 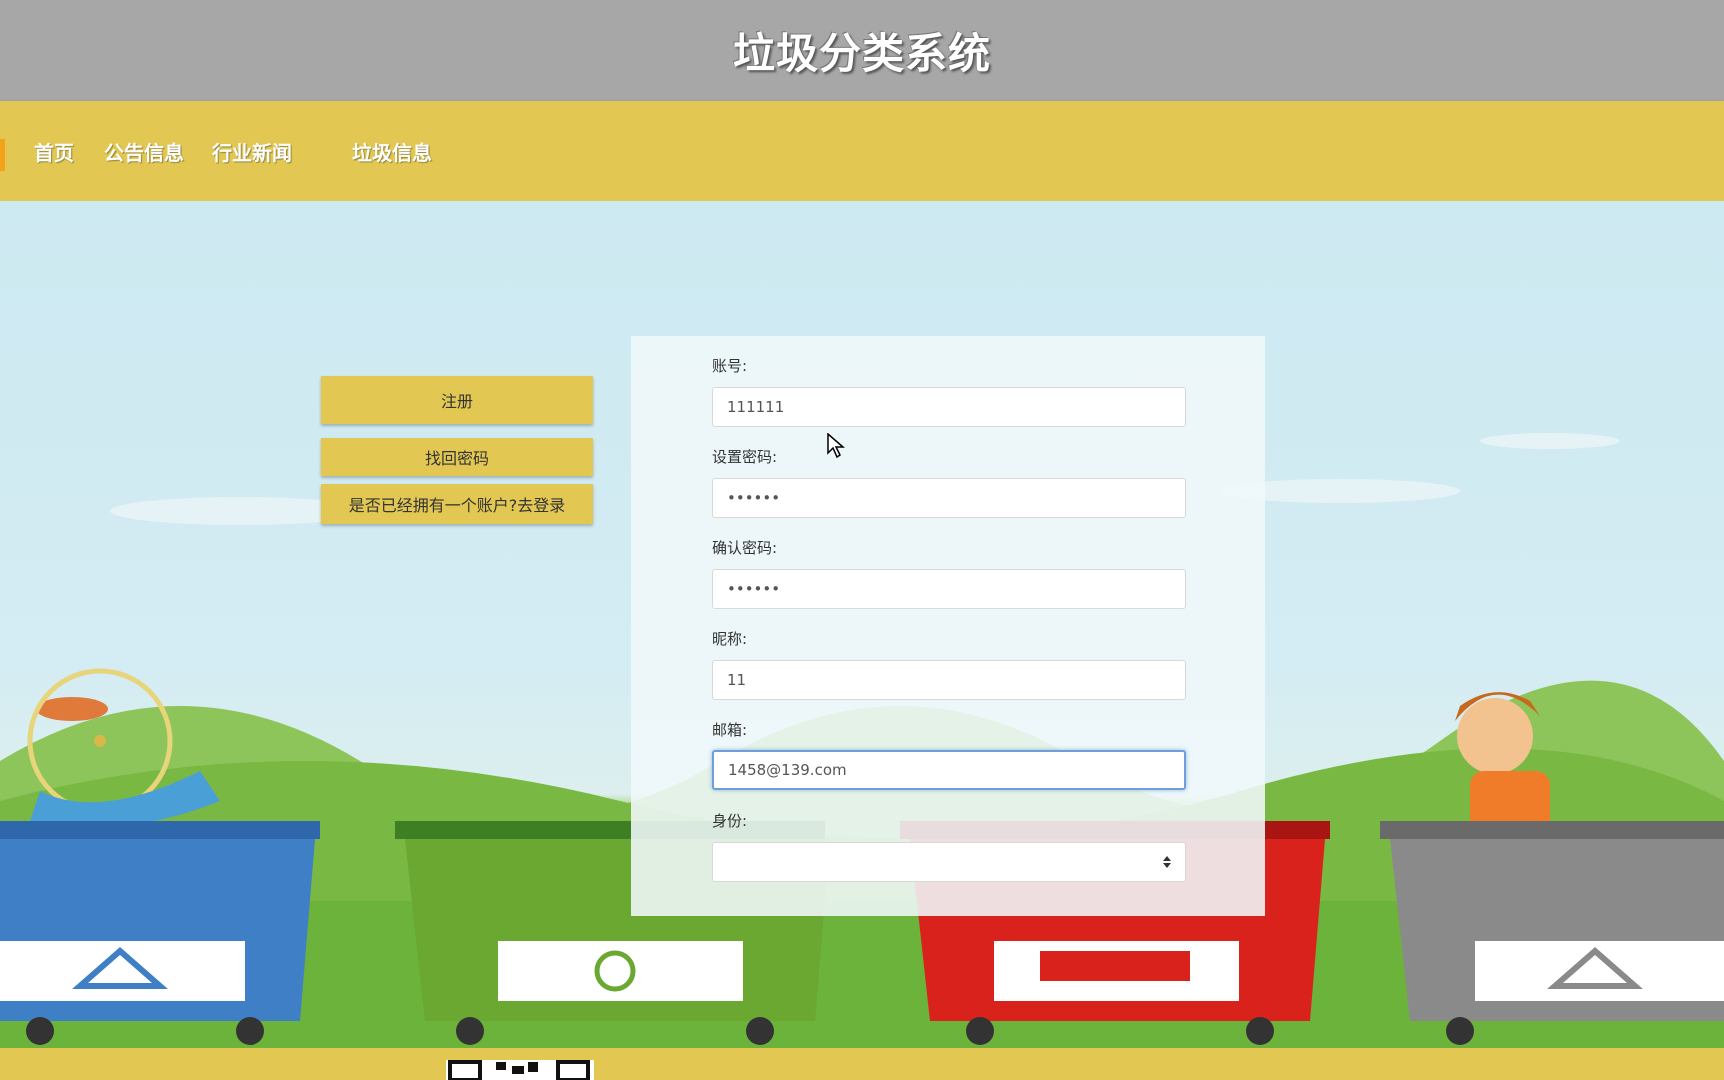 What do you see at coordinates (457, 400) in the screenshot?
I see `register-button: 注册` at bounding box center [457, 400].